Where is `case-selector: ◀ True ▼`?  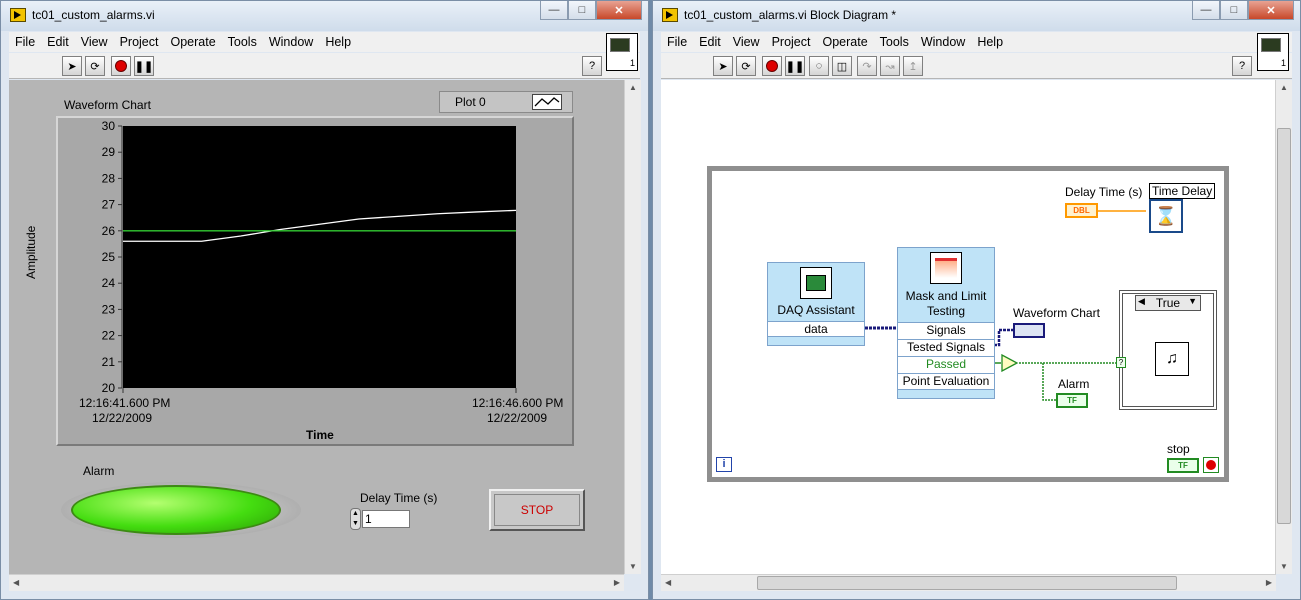 case-selector: ◀ True ▼ is located at coordinates (1168, 303).